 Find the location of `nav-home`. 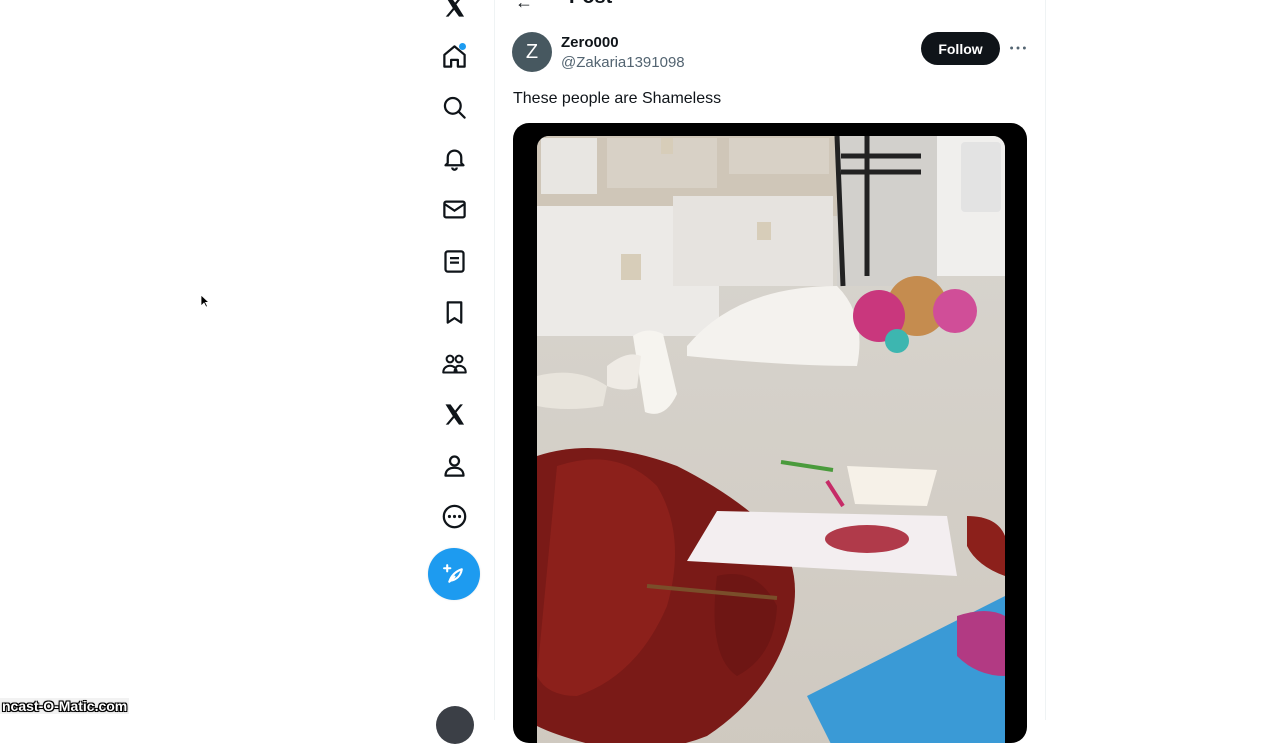

nav-home is located at coordinates (454, 56).